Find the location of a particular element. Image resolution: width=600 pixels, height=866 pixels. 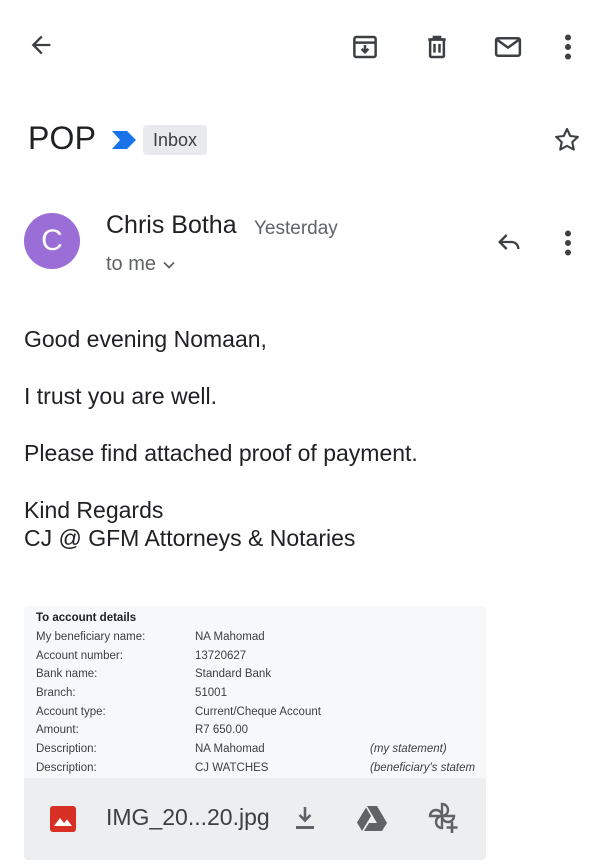

preview-label: Bank name: is located at coordinates (67, 674).